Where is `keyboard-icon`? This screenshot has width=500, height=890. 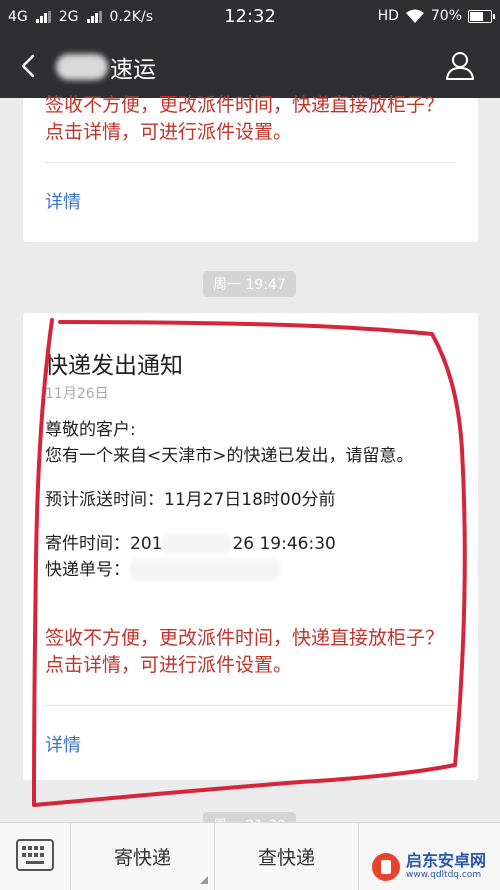
keyboard-icon is located at coordinates (35, 855).